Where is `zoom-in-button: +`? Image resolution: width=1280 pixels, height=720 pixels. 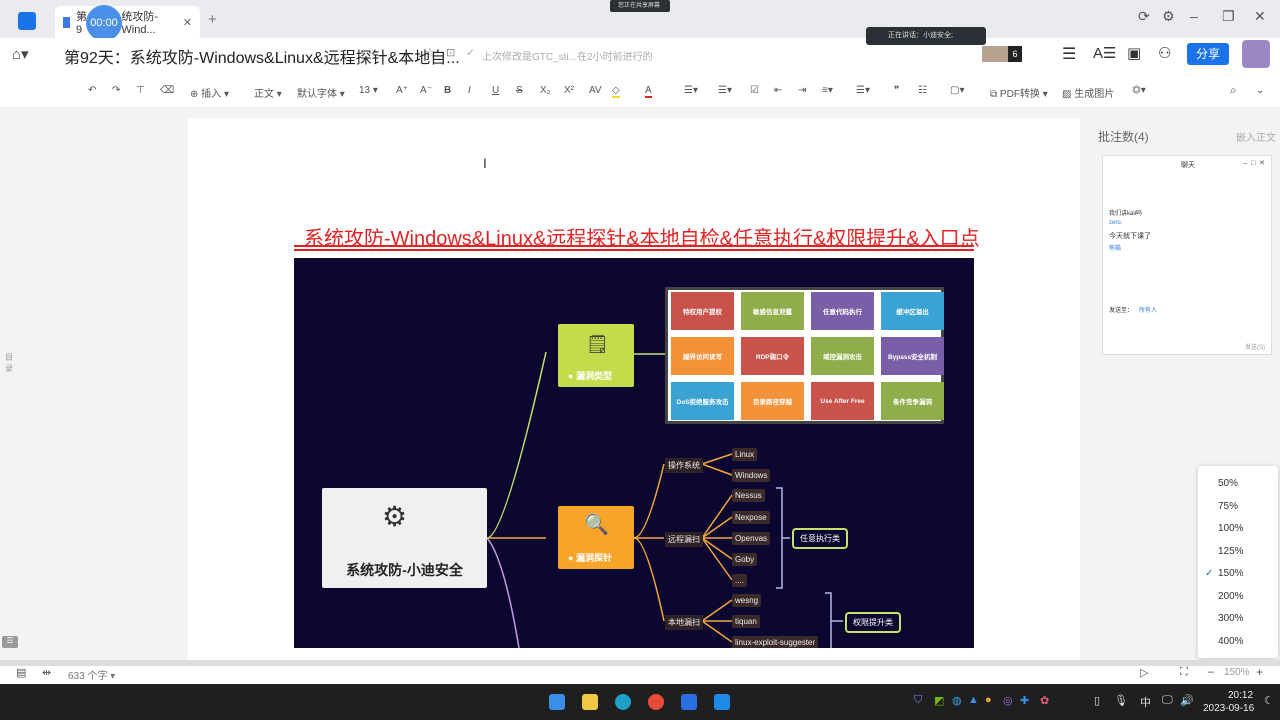
zoom-in-button: + is located at coordinates (1259, 672).